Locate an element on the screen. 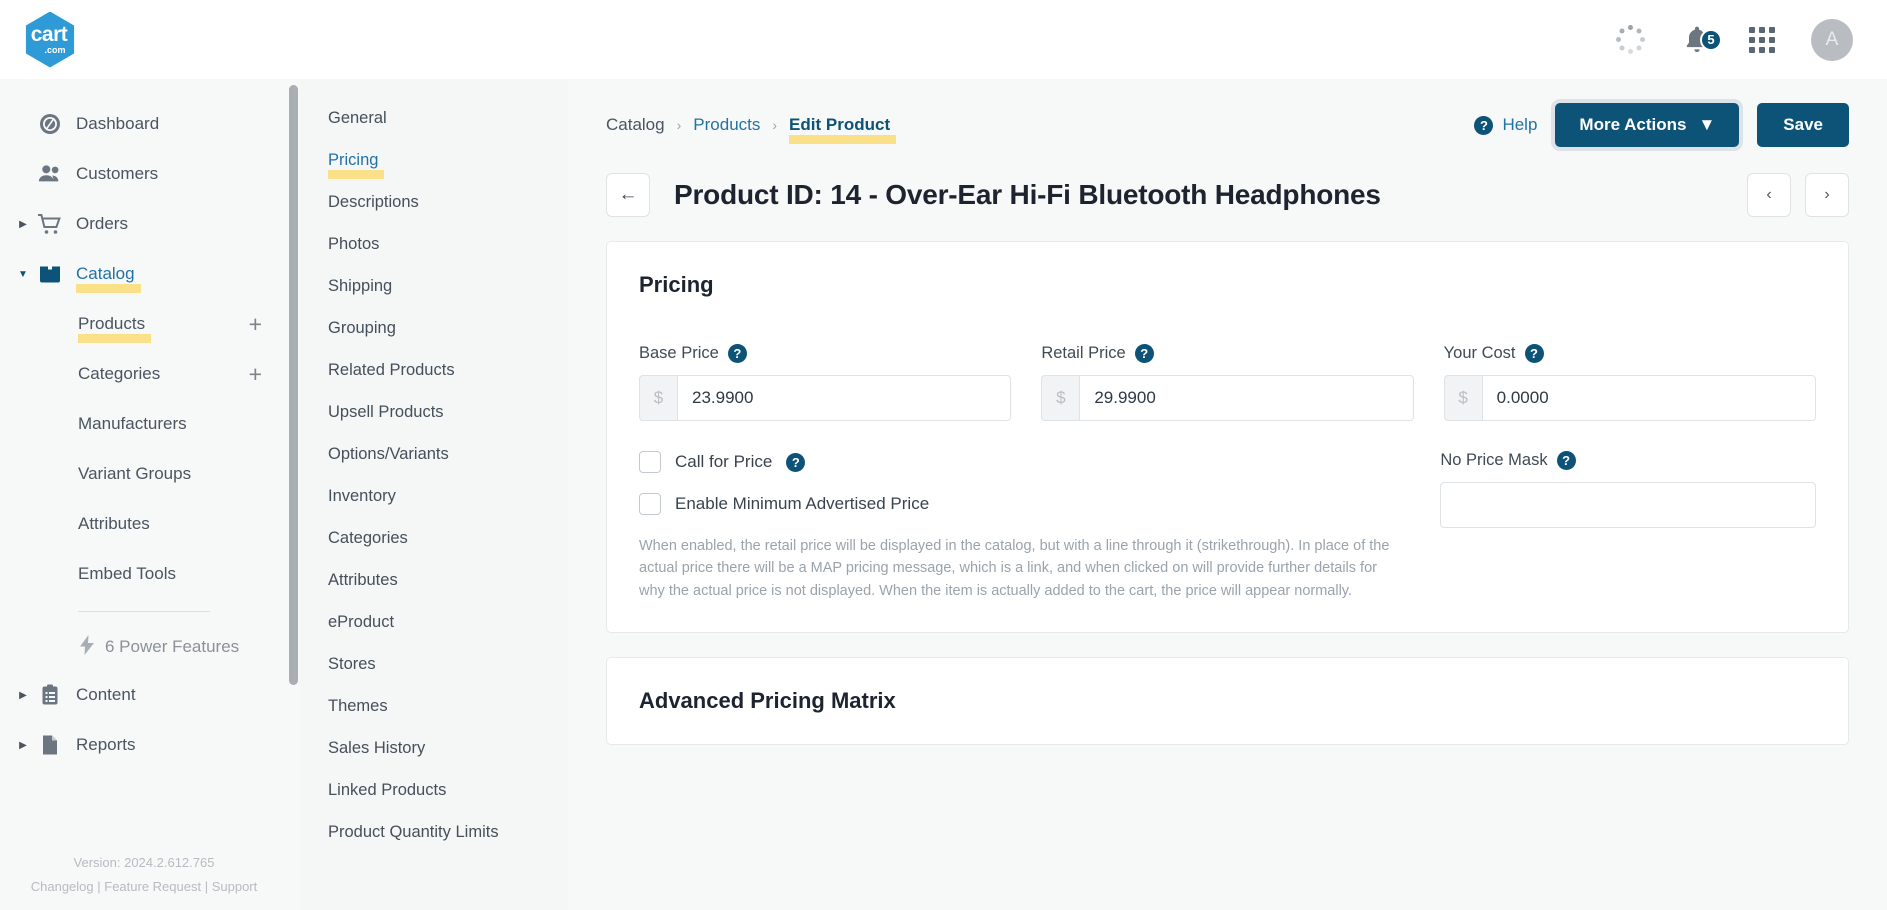 Image resolution: width=1887 pixels, height=910 pixels. subnav-item-attributes: Attributes is located at coordinates (434, 580).